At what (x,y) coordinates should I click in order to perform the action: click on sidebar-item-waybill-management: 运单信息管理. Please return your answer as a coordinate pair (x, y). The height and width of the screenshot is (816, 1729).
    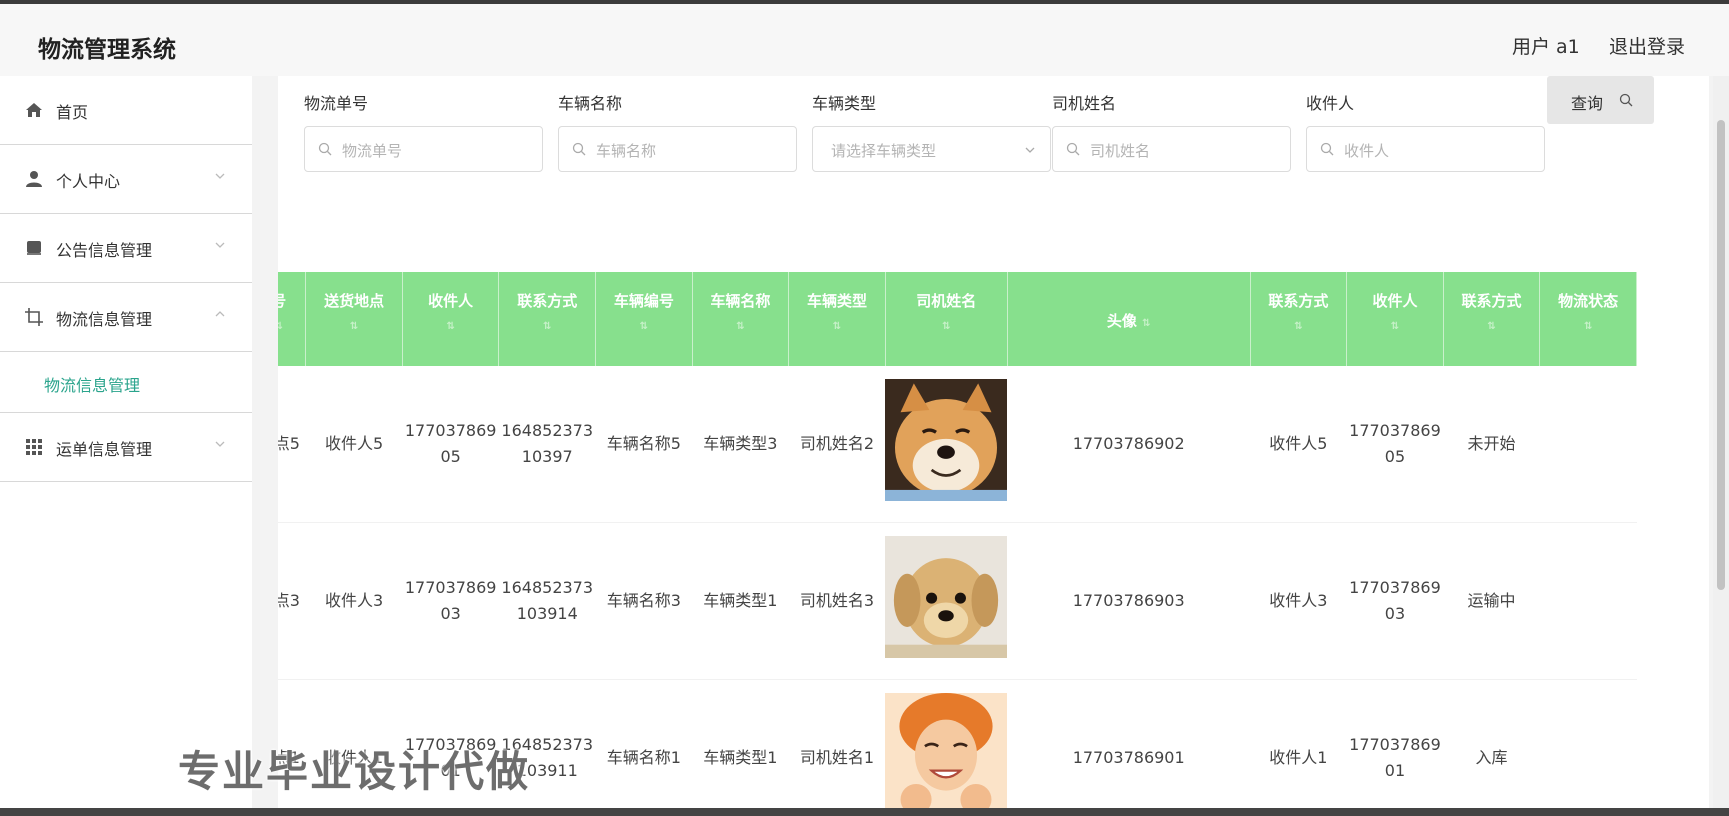
    Looking at the image, I should click on (126, 447).